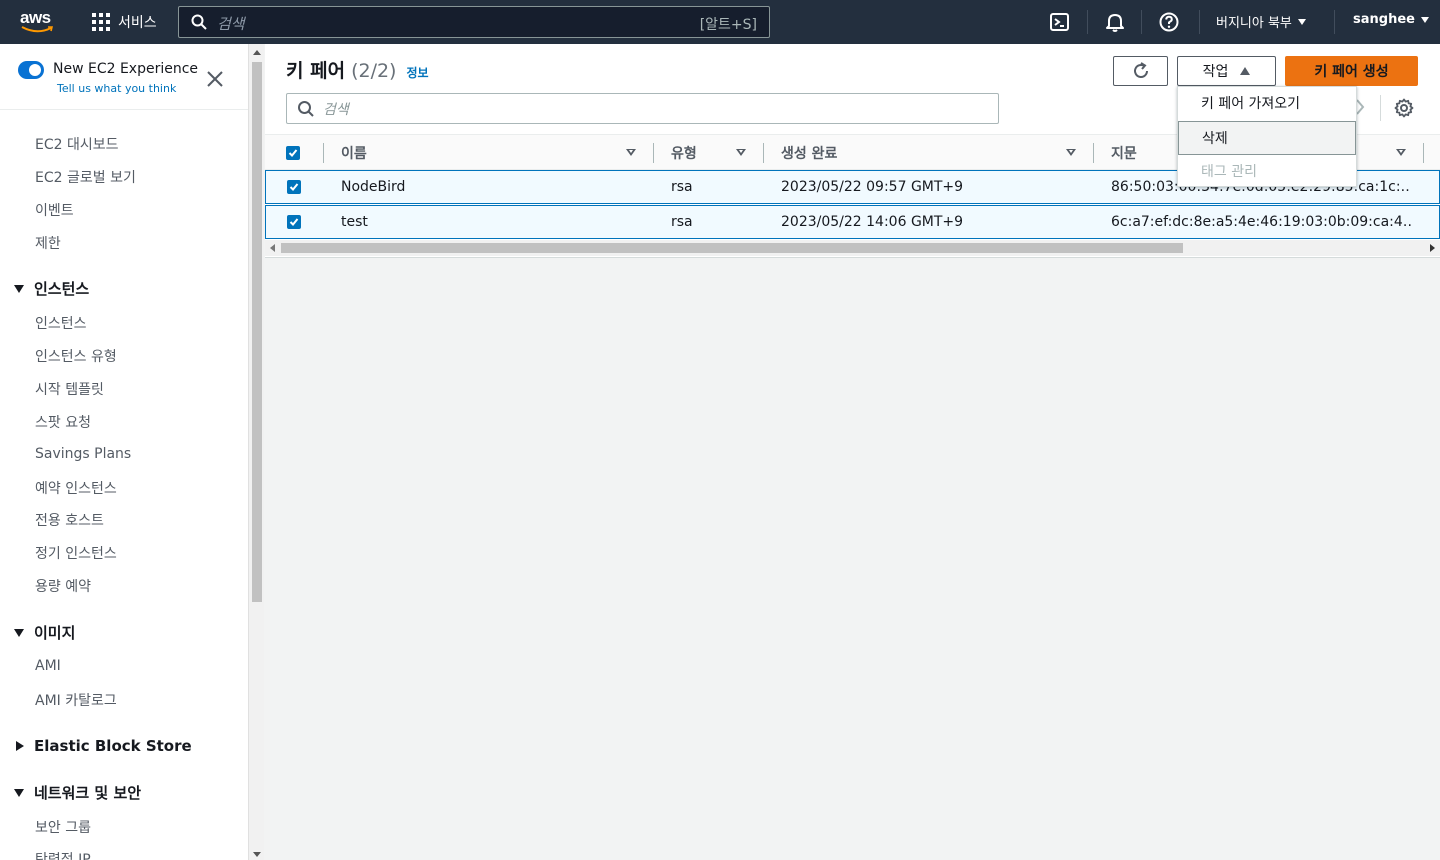  I want to click on sidebar-item-elastic-ips: 탄력적 IP, so click(63, 854).